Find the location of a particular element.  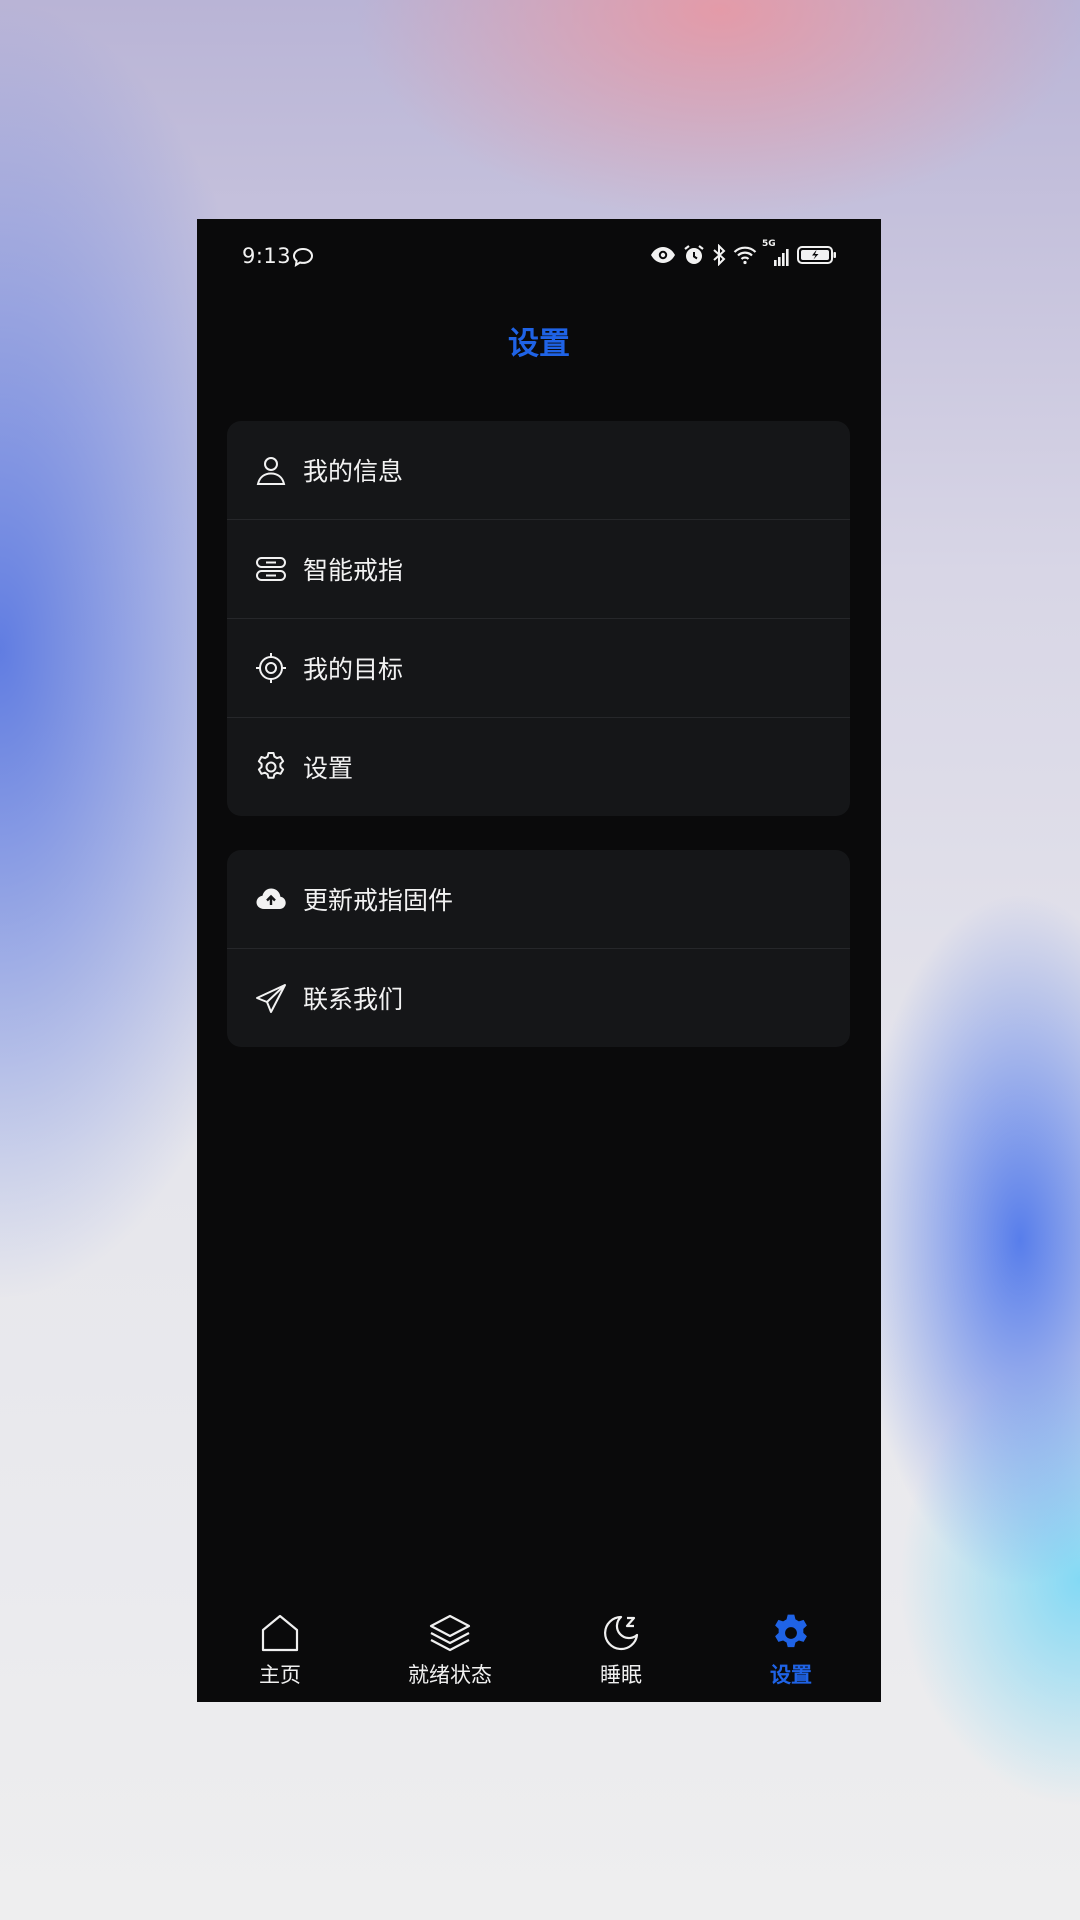

menu-item-contact-us: 联系我们 is located at coordinates (538, 997).